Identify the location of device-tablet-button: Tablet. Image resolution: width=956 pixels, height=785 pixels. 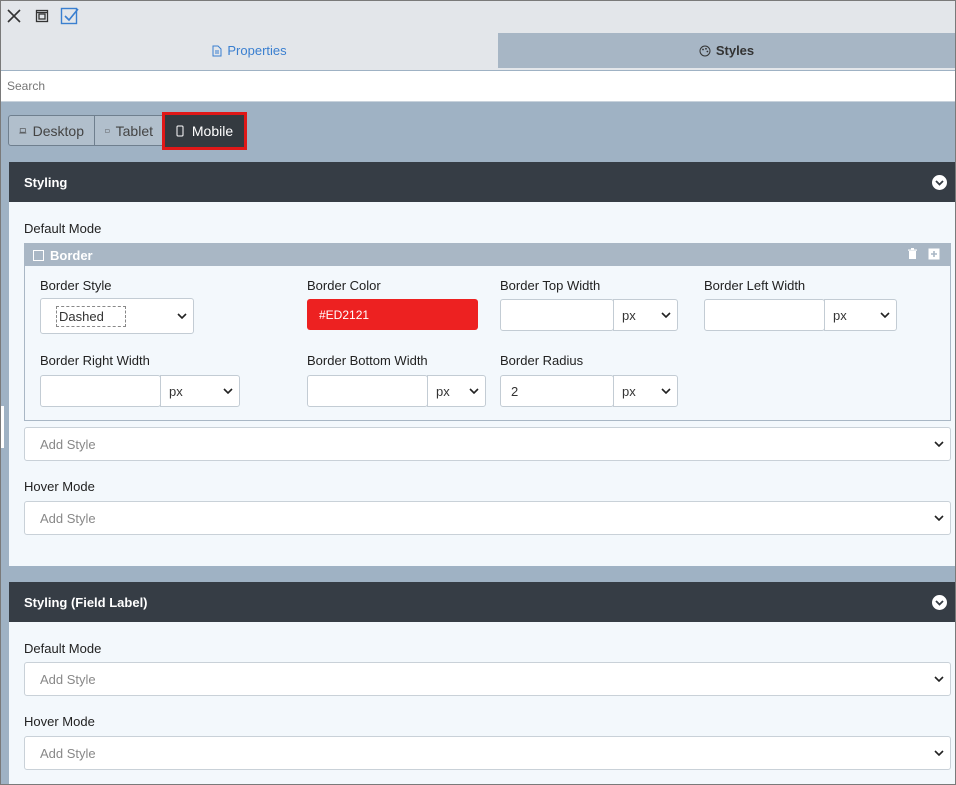
(129, 130).